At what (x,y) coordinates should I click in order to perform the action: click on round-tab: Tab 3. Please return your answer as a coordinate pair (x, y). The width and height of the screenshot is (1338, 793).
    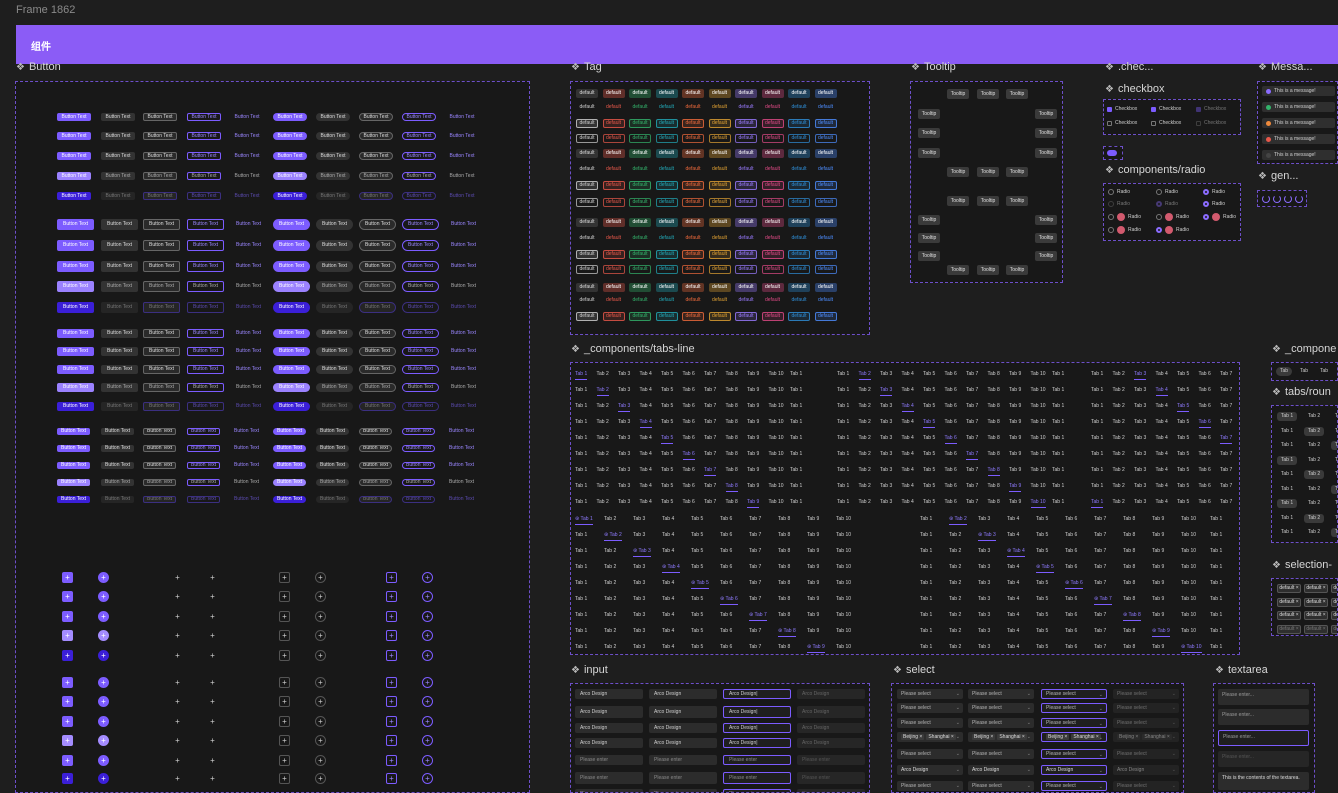
    Looking at the image, I should click on (1334, 489).